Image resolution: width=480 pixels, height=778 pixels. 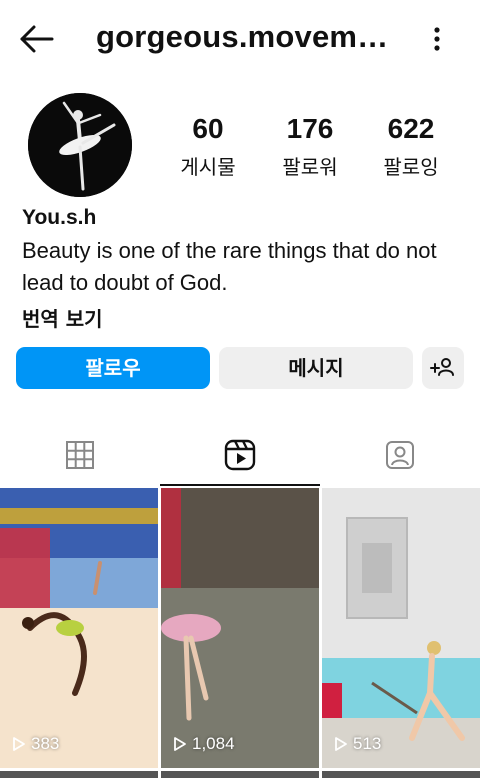 I want to click on tab-posts-grid, so click(x=80, y=454).